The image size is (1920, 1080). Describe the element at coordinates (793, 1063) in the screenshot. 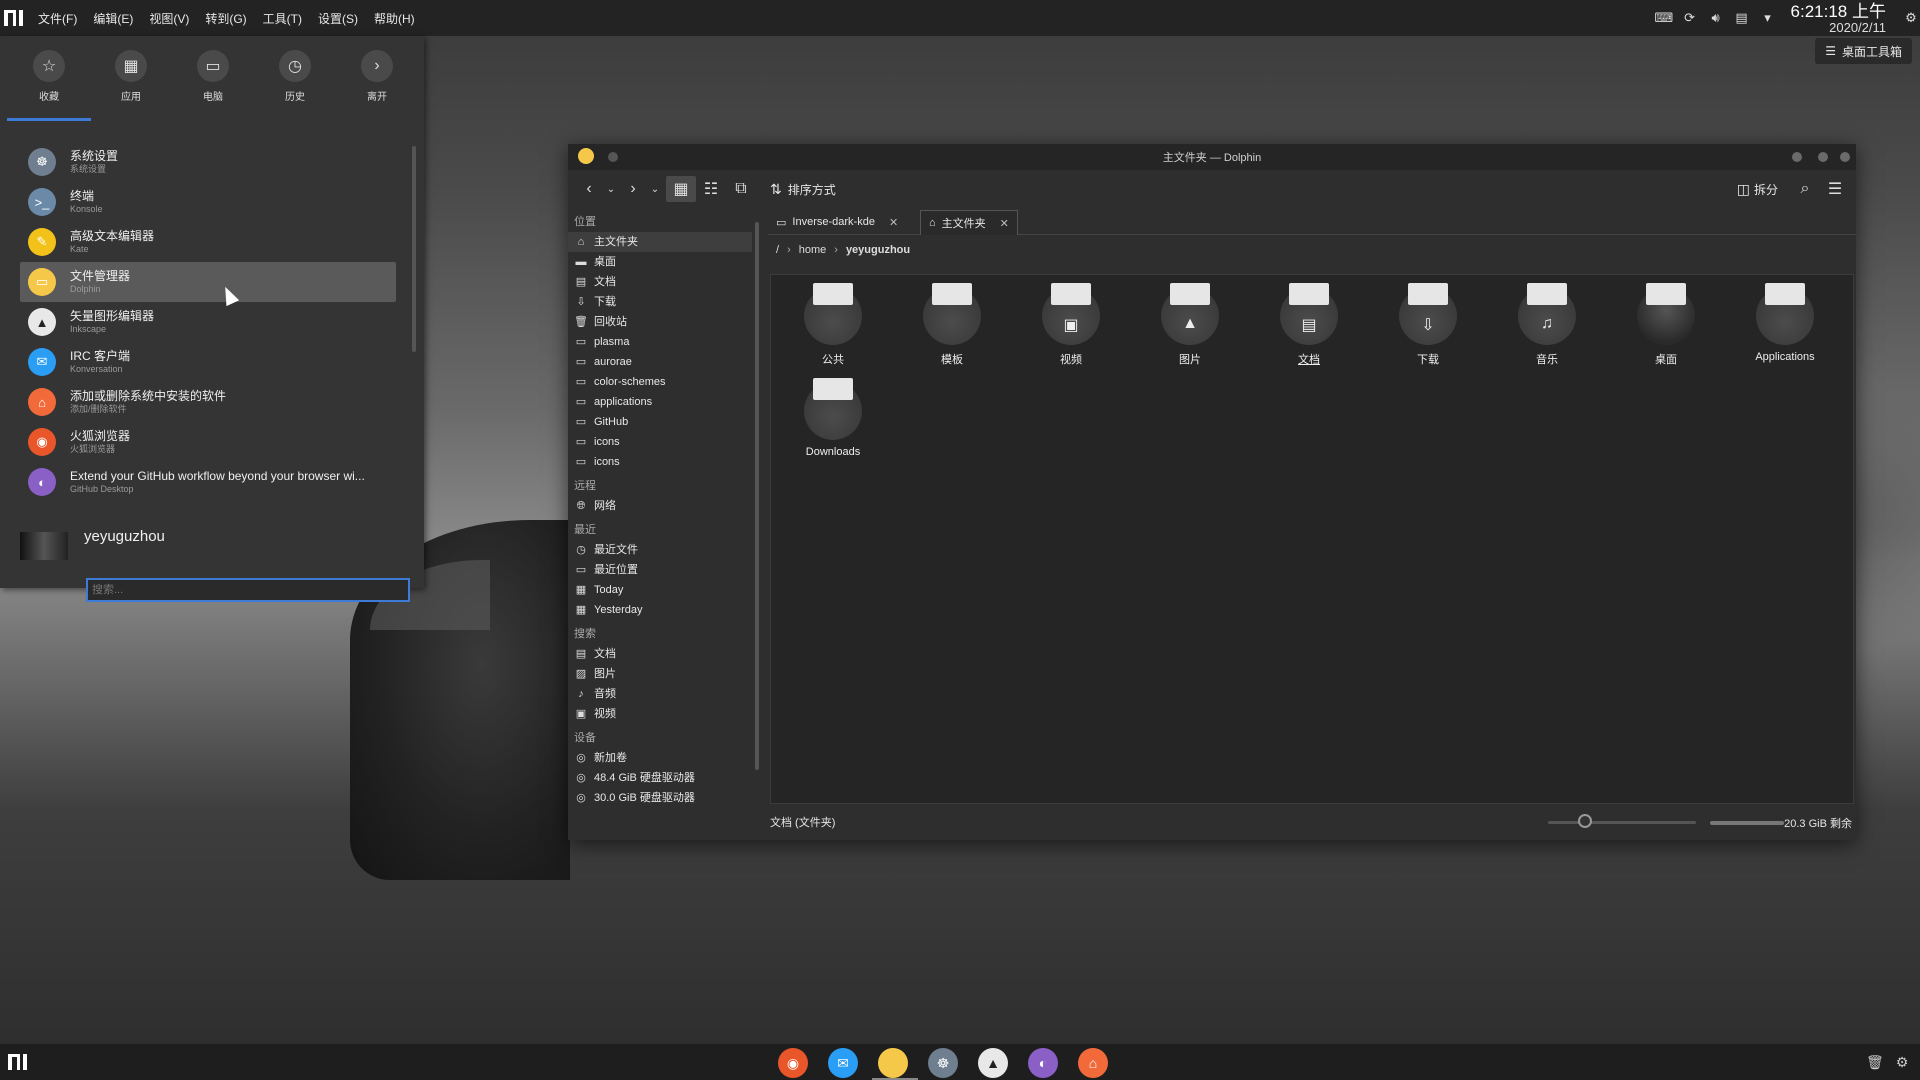

I see `firefox-icon: ◉` at that location.